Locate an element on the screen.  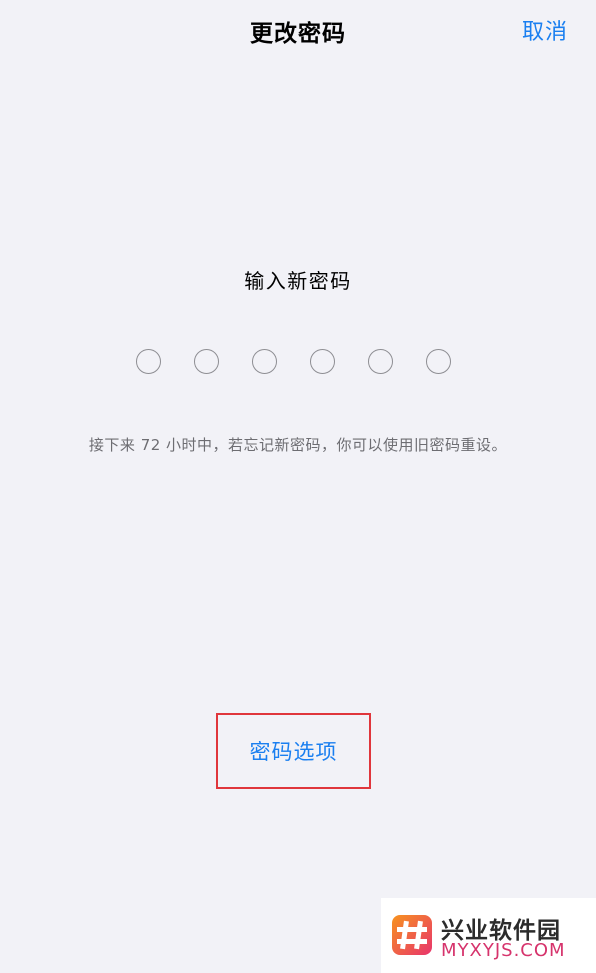
passcode-options-label: 密码选项 is located at coordinates (293, 752).